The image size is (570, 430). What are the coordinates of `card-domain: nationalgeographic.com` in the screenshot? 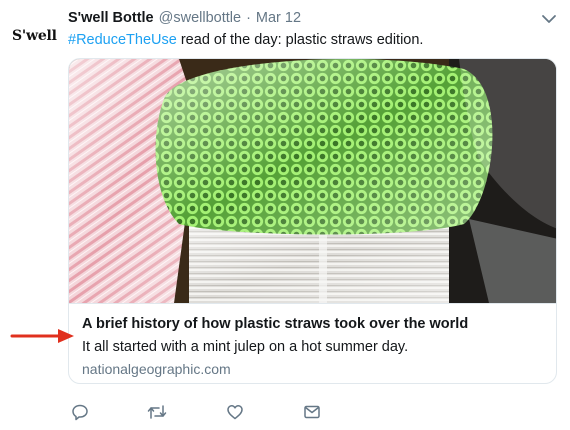 It's located at (156, 369).